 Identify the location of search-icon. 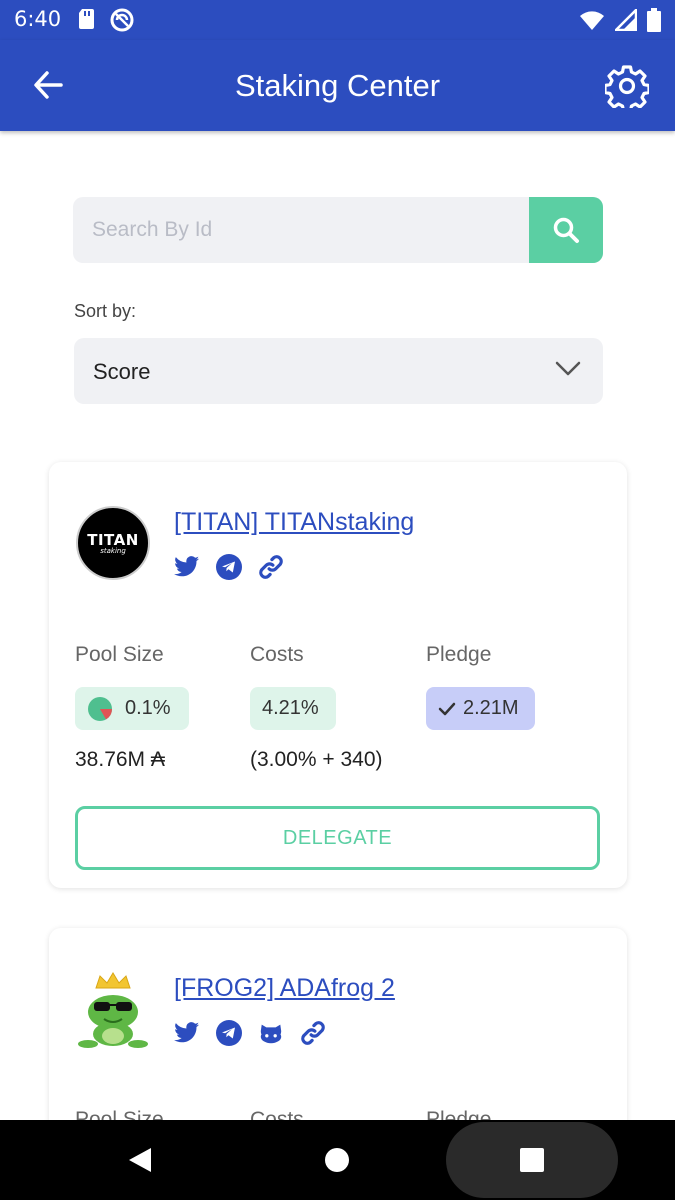
(566, 230).